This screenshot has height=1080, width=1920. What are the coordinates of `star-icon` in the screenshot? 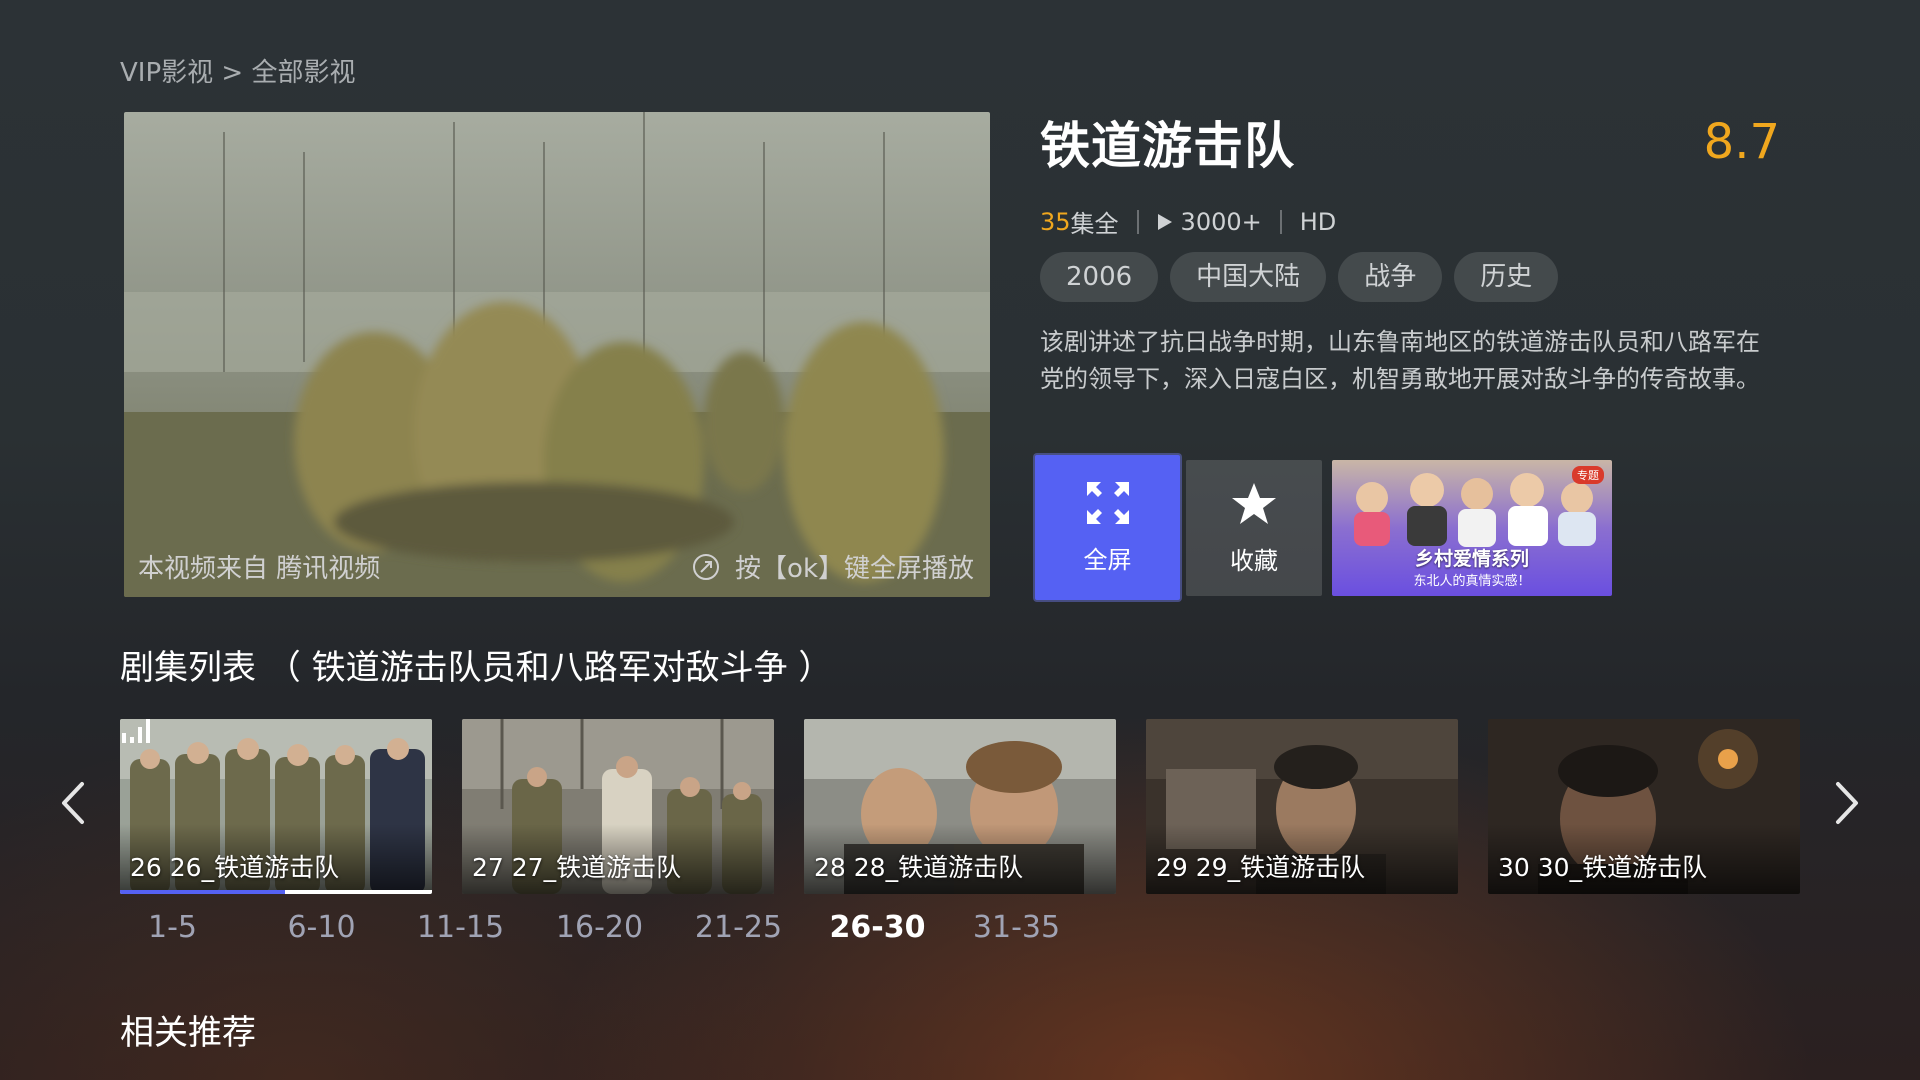 It's located at (1254, 503).